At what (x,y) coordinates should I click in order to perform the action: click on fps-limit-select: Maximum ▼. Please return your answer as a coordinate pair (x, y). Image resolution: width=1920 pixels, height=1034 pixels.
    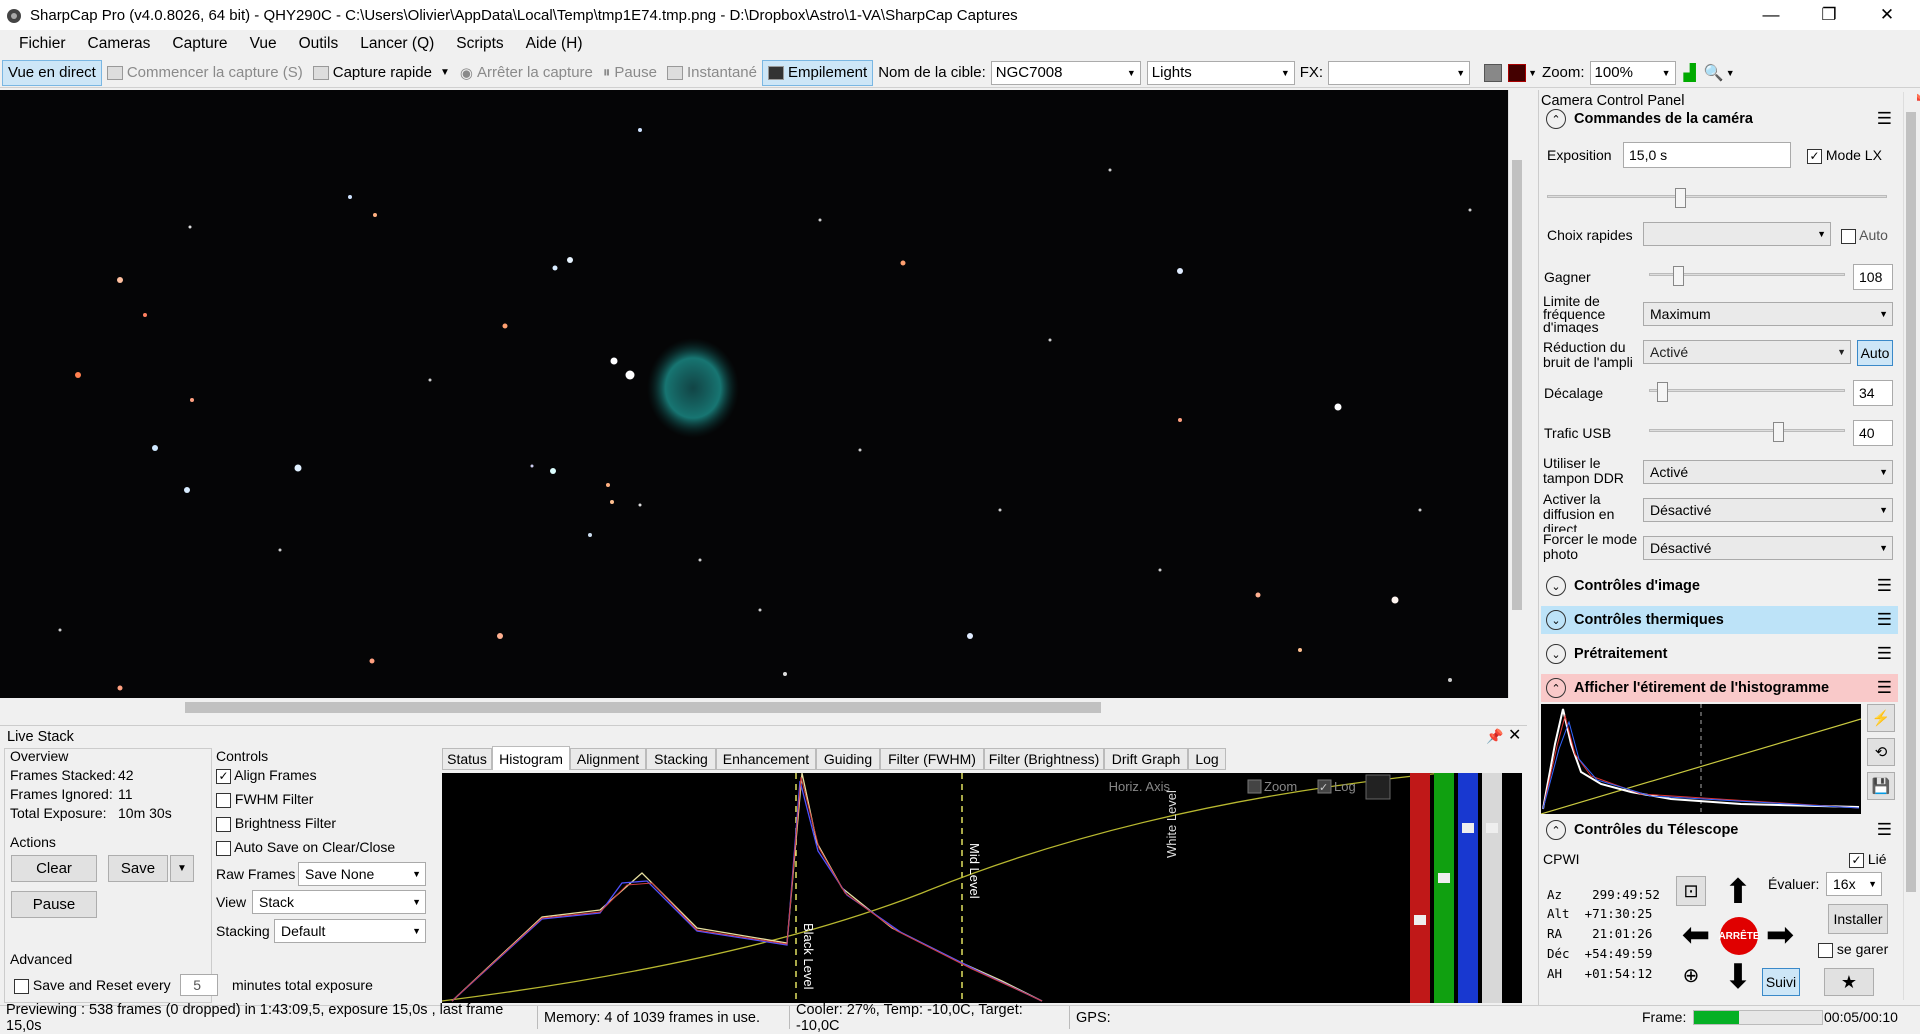
    Looking at the image, I should click on (1768, 314).